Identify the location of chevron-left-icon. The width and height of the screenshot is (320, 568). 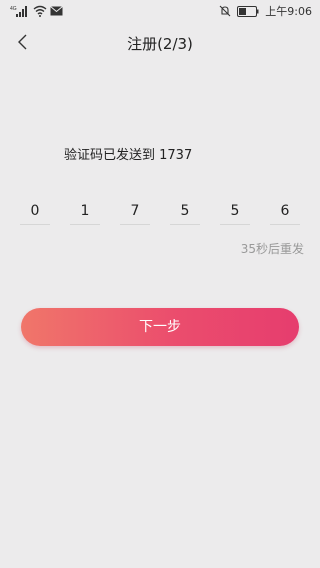
(22, 44).